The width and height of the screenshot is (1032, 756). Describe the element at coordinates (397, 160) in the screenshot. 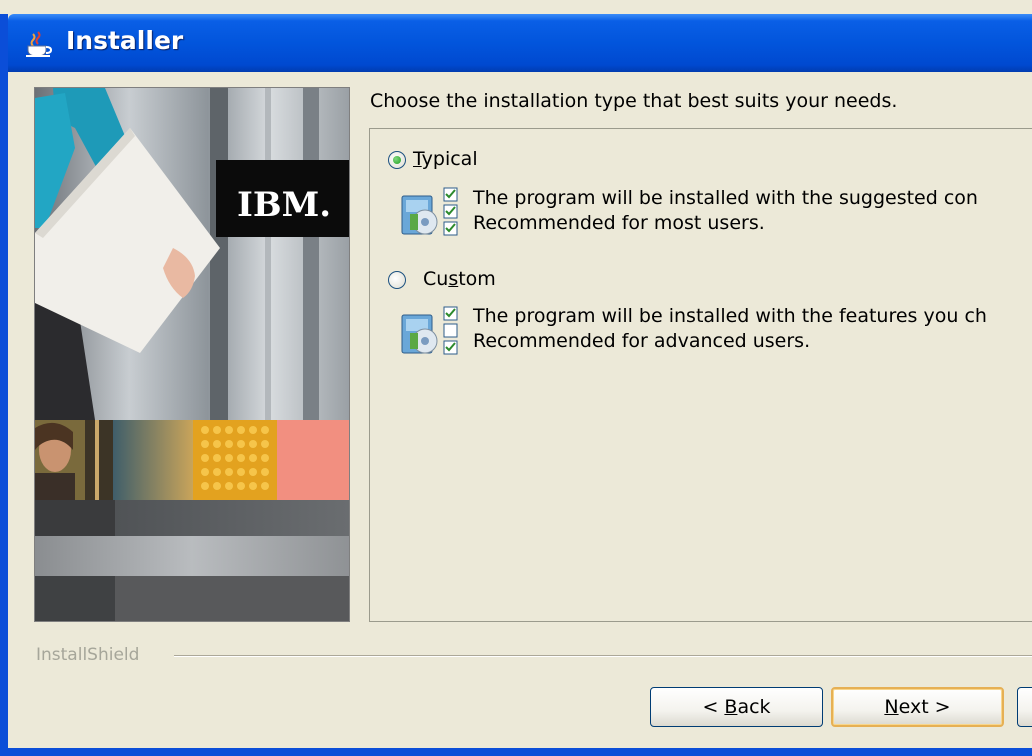

I see `typical-radio` at that location.